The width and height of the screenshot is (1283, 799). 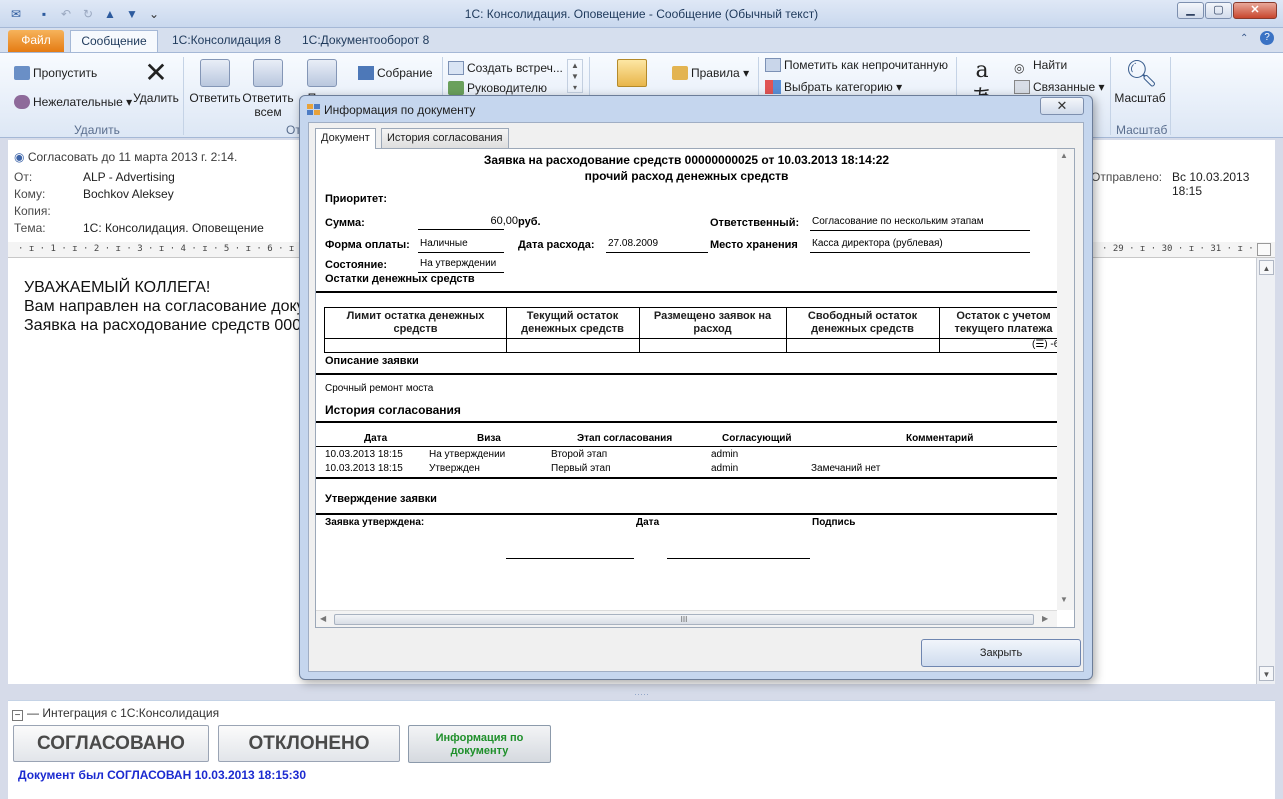 I want to click on payform-value: Наличные, so click(x=444, y=243).